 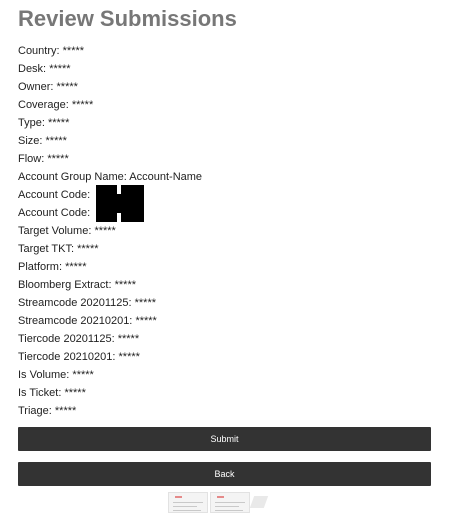 I want to click on field-account-code-2: Account Code: 4, so click(x=237, y=212).